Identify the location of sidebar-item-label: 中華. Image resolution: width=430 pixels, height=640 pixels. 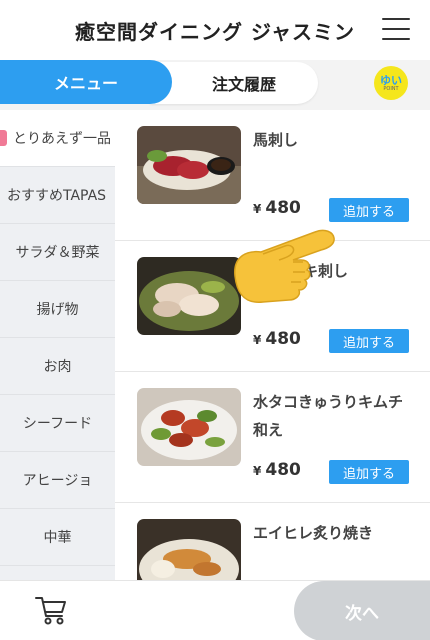
(57, 538).